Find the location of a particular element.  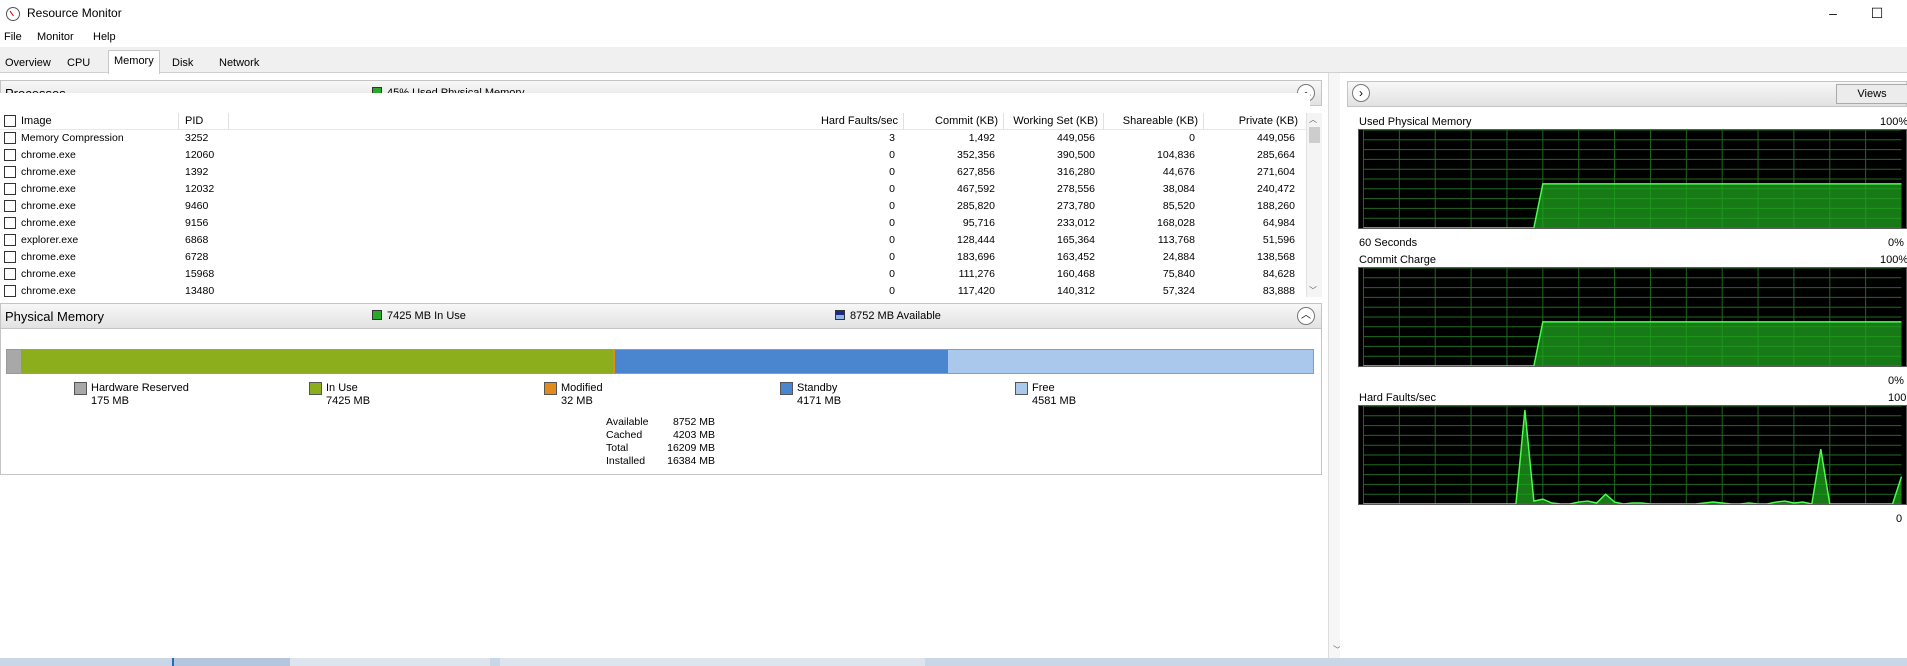

summary-value: 4203 MB is located at coordinates (693, 435).